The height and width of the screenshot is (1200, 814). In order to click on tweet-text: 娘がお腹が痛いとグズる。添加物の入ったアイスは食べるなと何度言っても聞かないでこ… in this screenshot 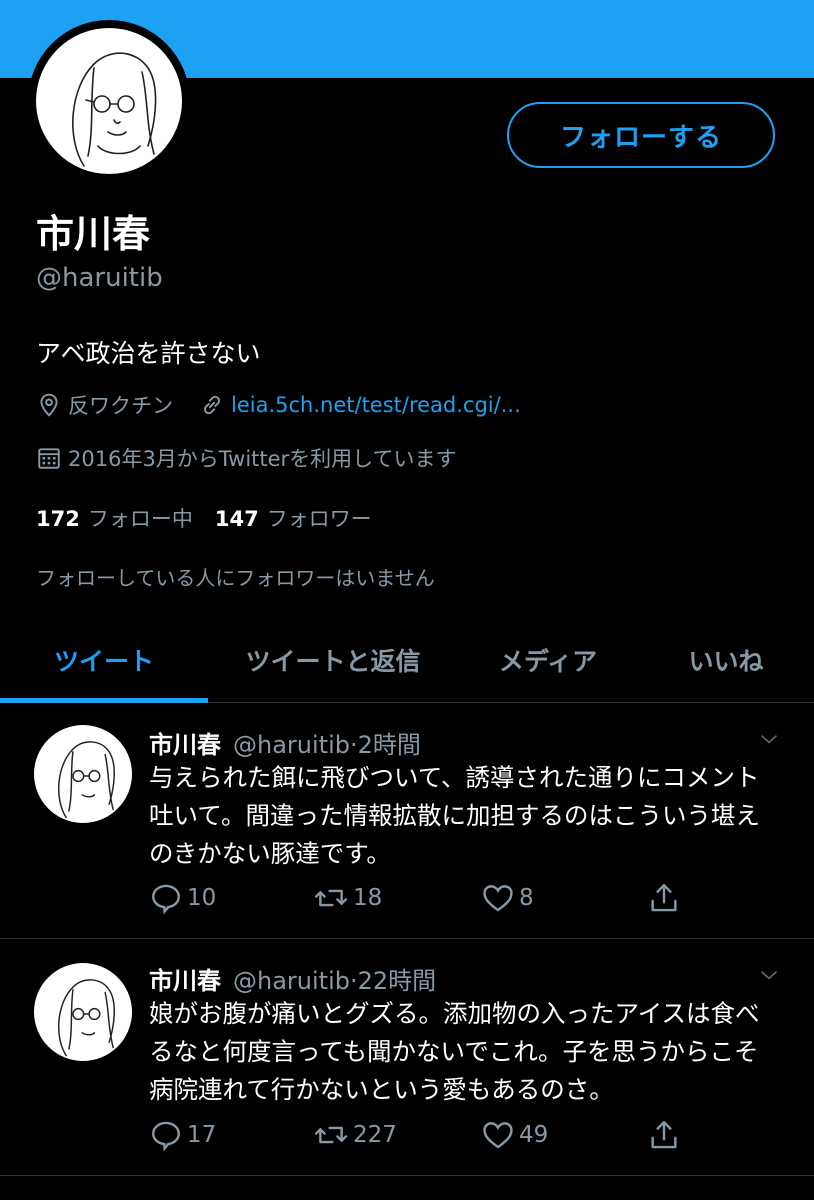, I will do `click(454, 1051)`.